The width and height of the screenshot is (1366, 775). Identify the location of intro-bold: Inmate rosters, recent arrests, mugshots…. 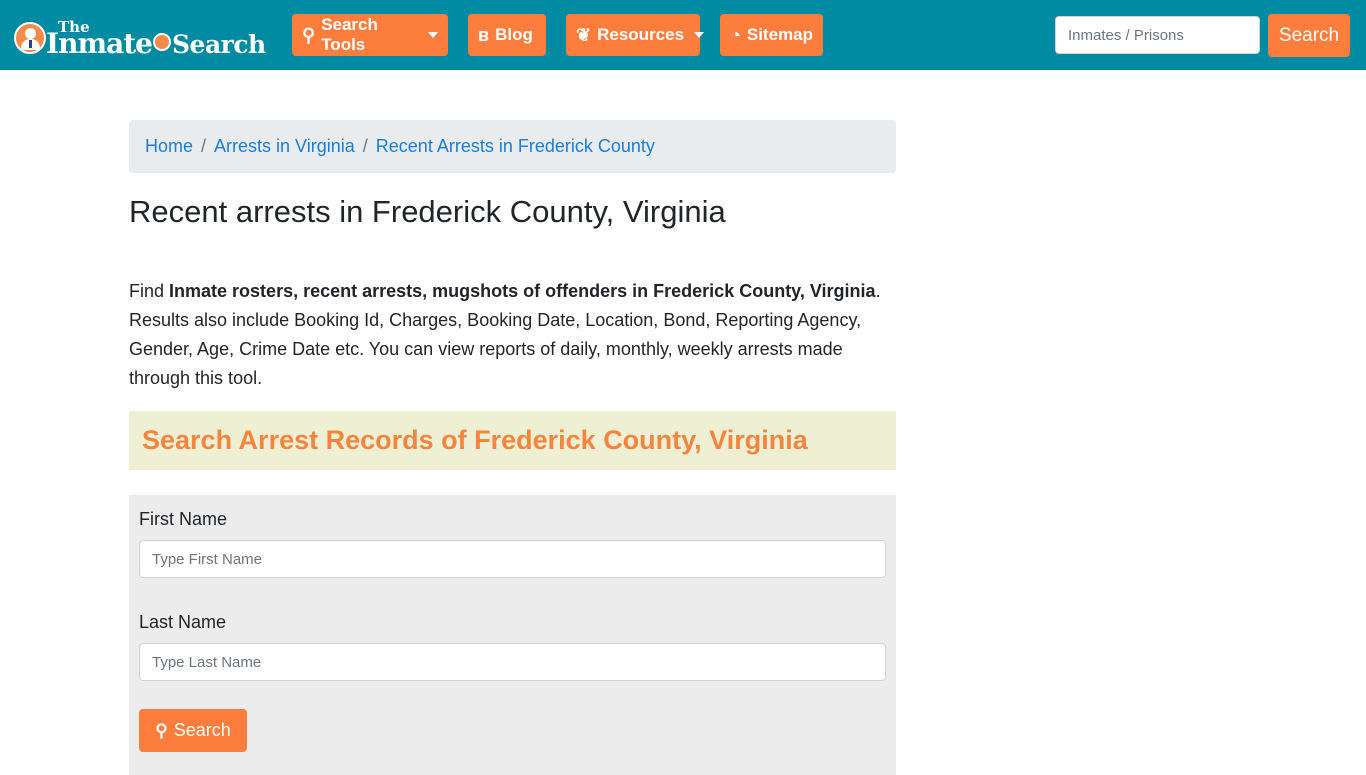
(522, 291).